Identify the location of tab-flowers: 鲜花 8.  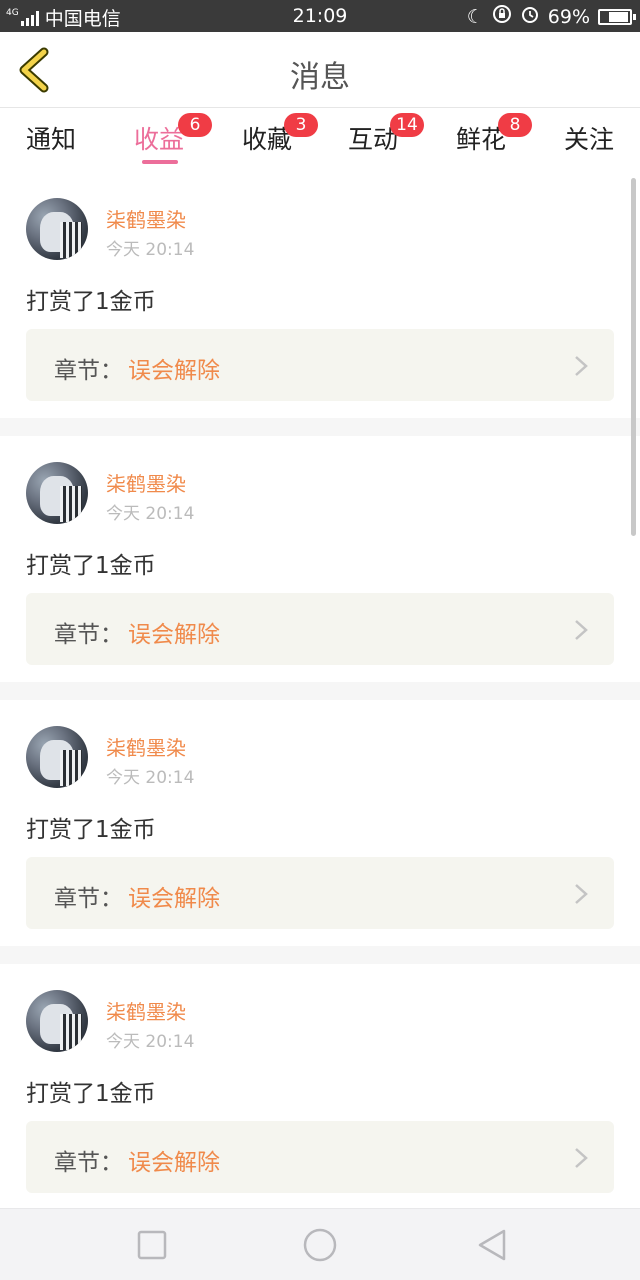
(484, 134).